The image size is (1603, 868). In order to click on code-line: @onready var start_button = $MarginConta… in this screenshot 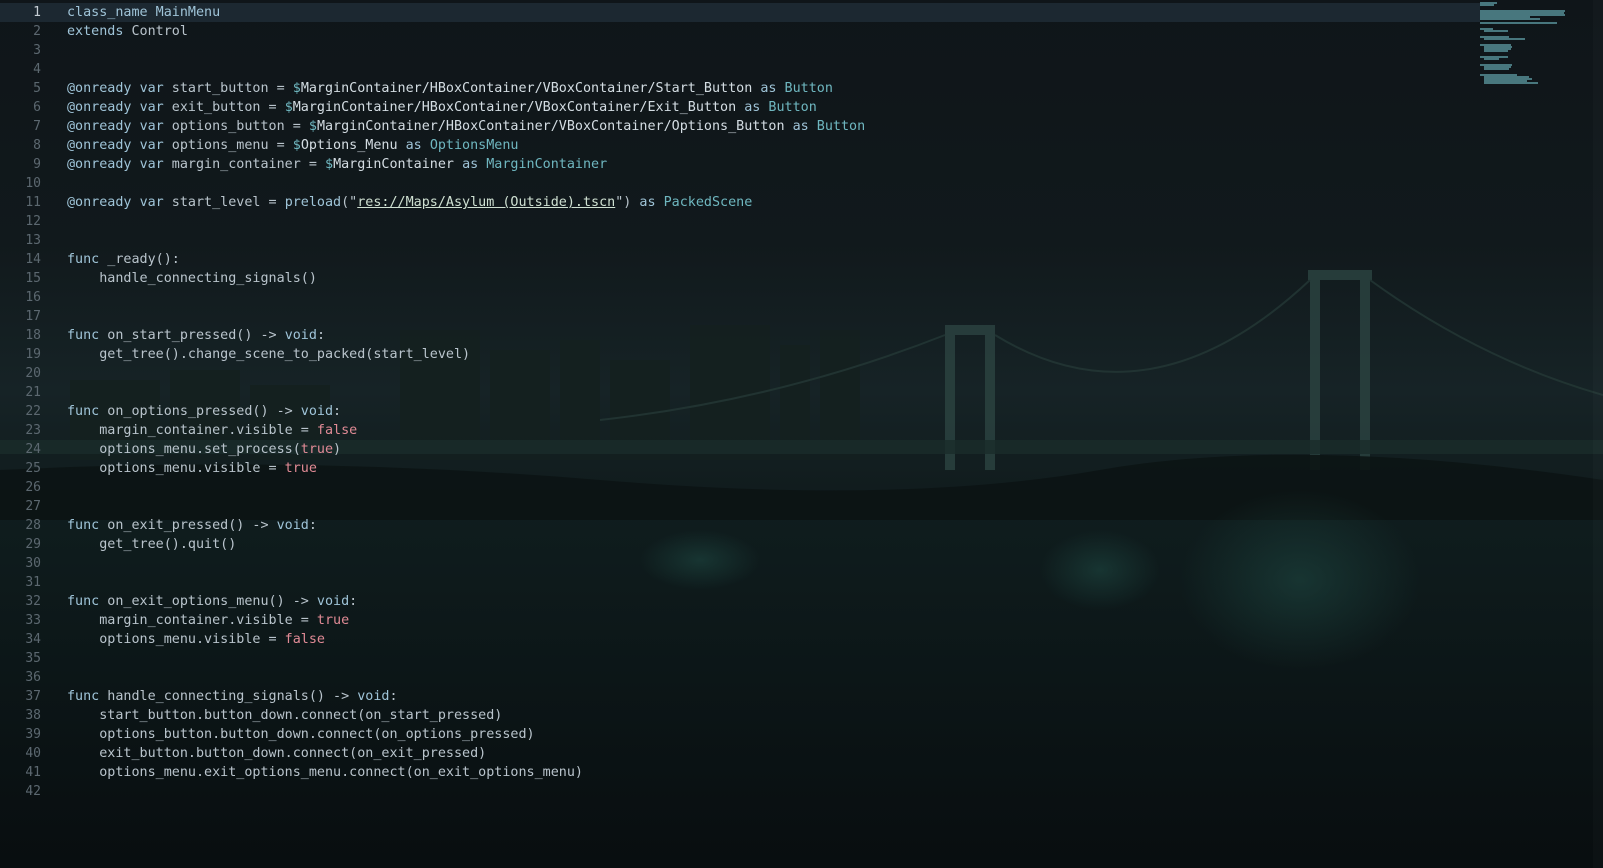, I will do `click(757, 88)`.